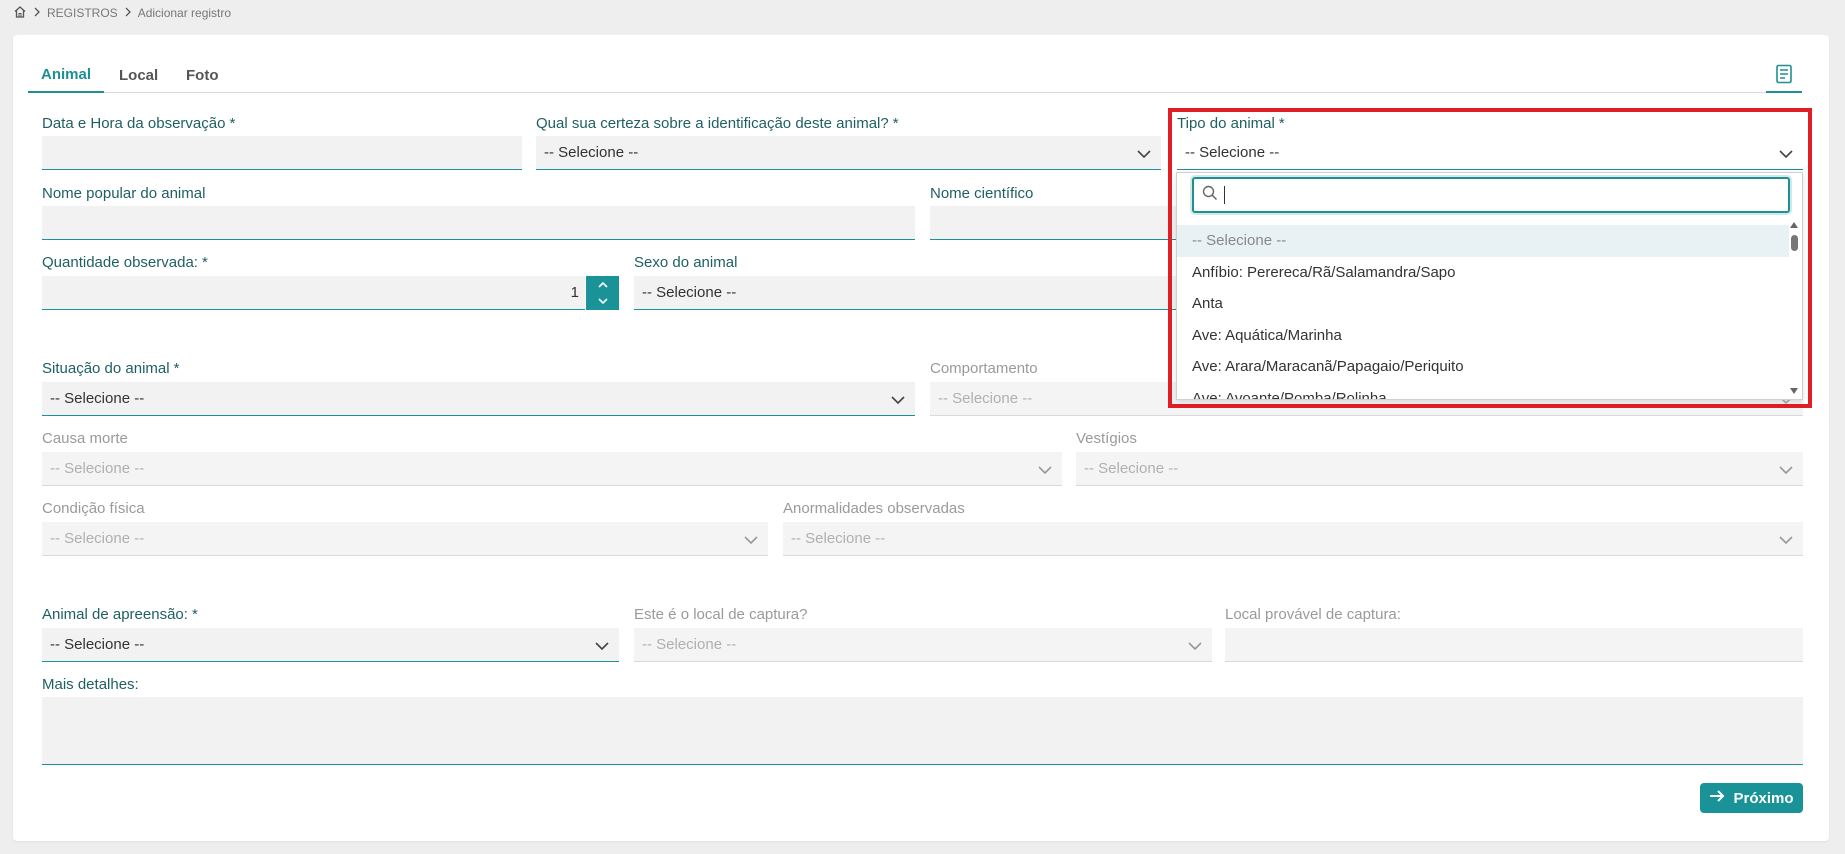 This screenshot has width=1845, height=854. What do you see at coordinates (90, 684) in the screenshot?
I see `mais-detalhes-label: Mais detalhes:` at bounding box center [90, 684].